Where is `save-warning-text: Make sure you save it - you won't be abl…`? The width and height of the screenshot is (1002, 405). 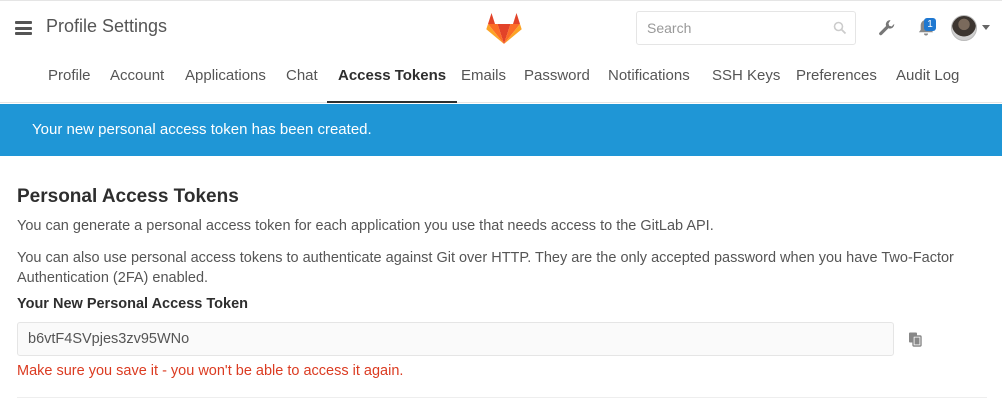 save-warning-text: Make sure you save it - you won't be abl… is located at coordinates (210, 371).